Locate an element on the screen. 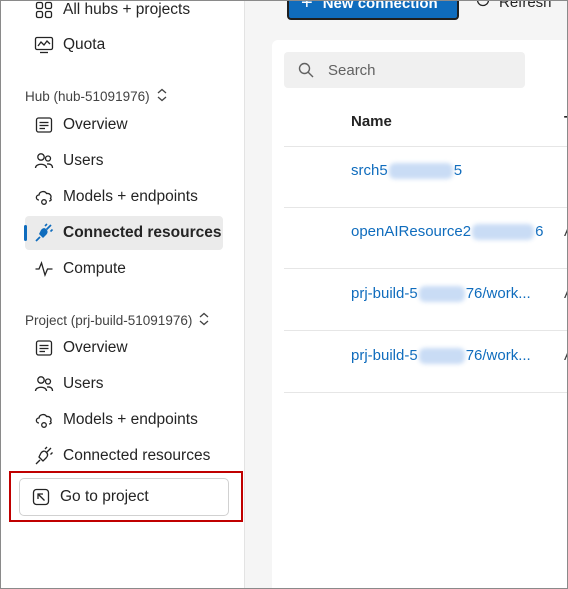 Image resolution: width=568 pixels, height=589 pixels. row-name-start: openAIResource2 is located at coordinates (411, 231).